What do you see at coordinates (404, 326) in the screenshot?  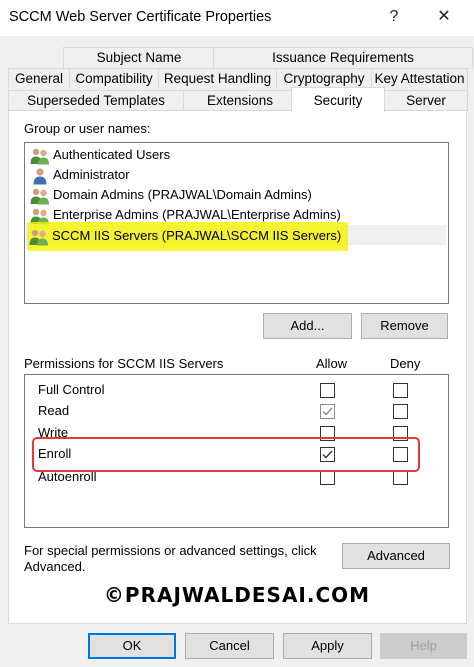 I see `remove-button: Remove` at bounding box center [404, 326].